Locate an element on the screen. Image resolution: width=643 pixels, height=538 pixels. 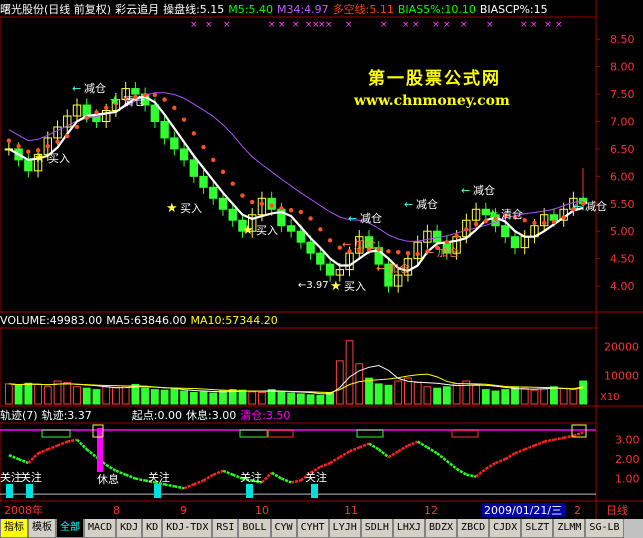
tab-bdzx: BDZX is located at coordinates (441, 528).